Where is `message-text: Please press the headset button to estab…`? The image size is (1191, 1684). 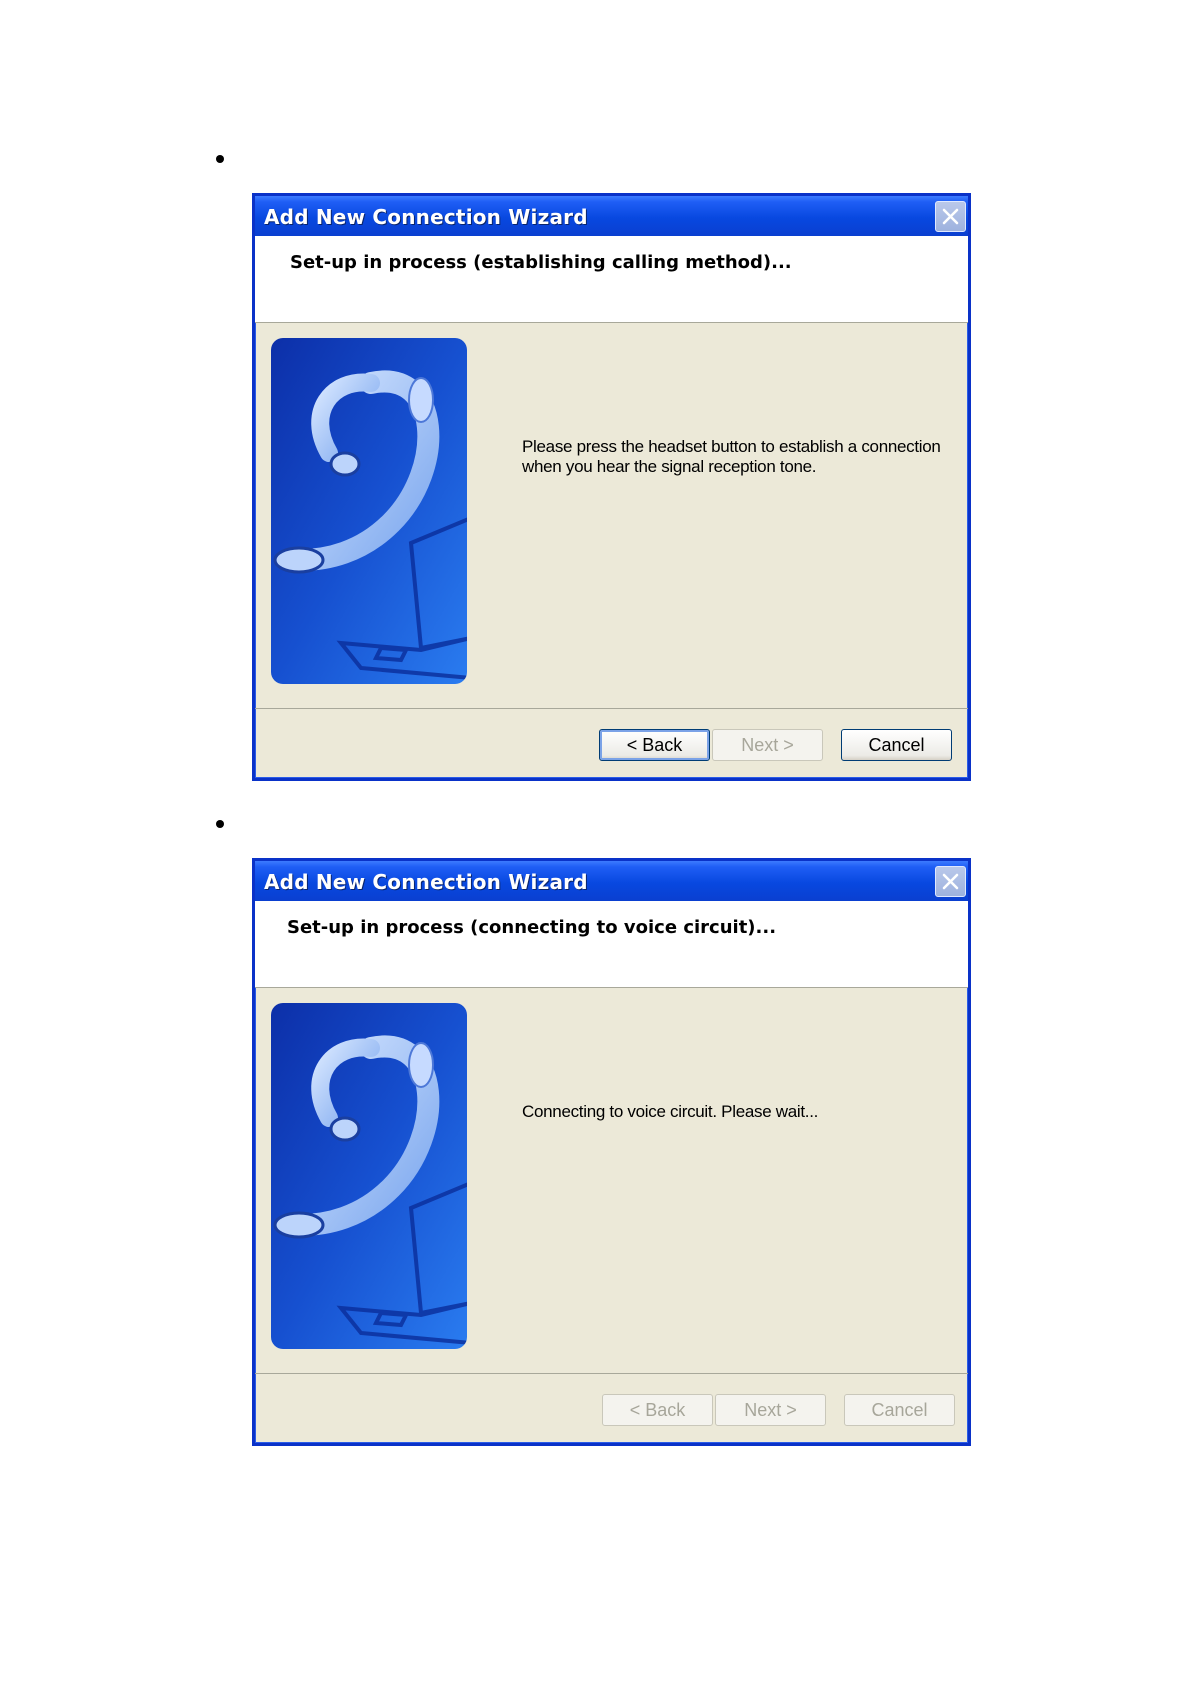
message-text: Please press the headset button to estab… is located at coordinates (731, 456).